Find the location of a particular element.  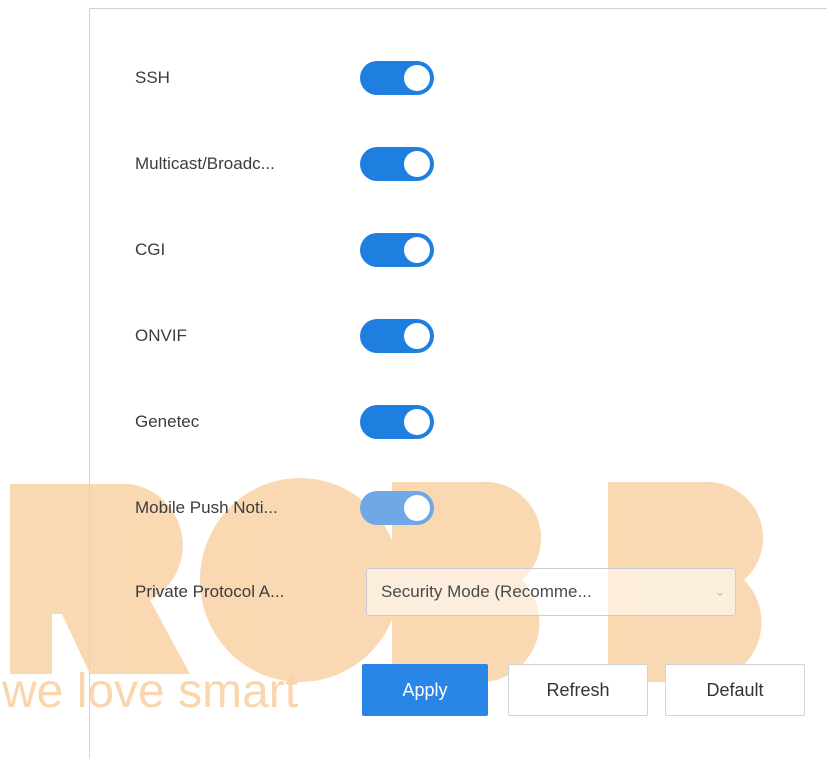

watermark-tagline: we love smart is located at coordinates (150, 691).